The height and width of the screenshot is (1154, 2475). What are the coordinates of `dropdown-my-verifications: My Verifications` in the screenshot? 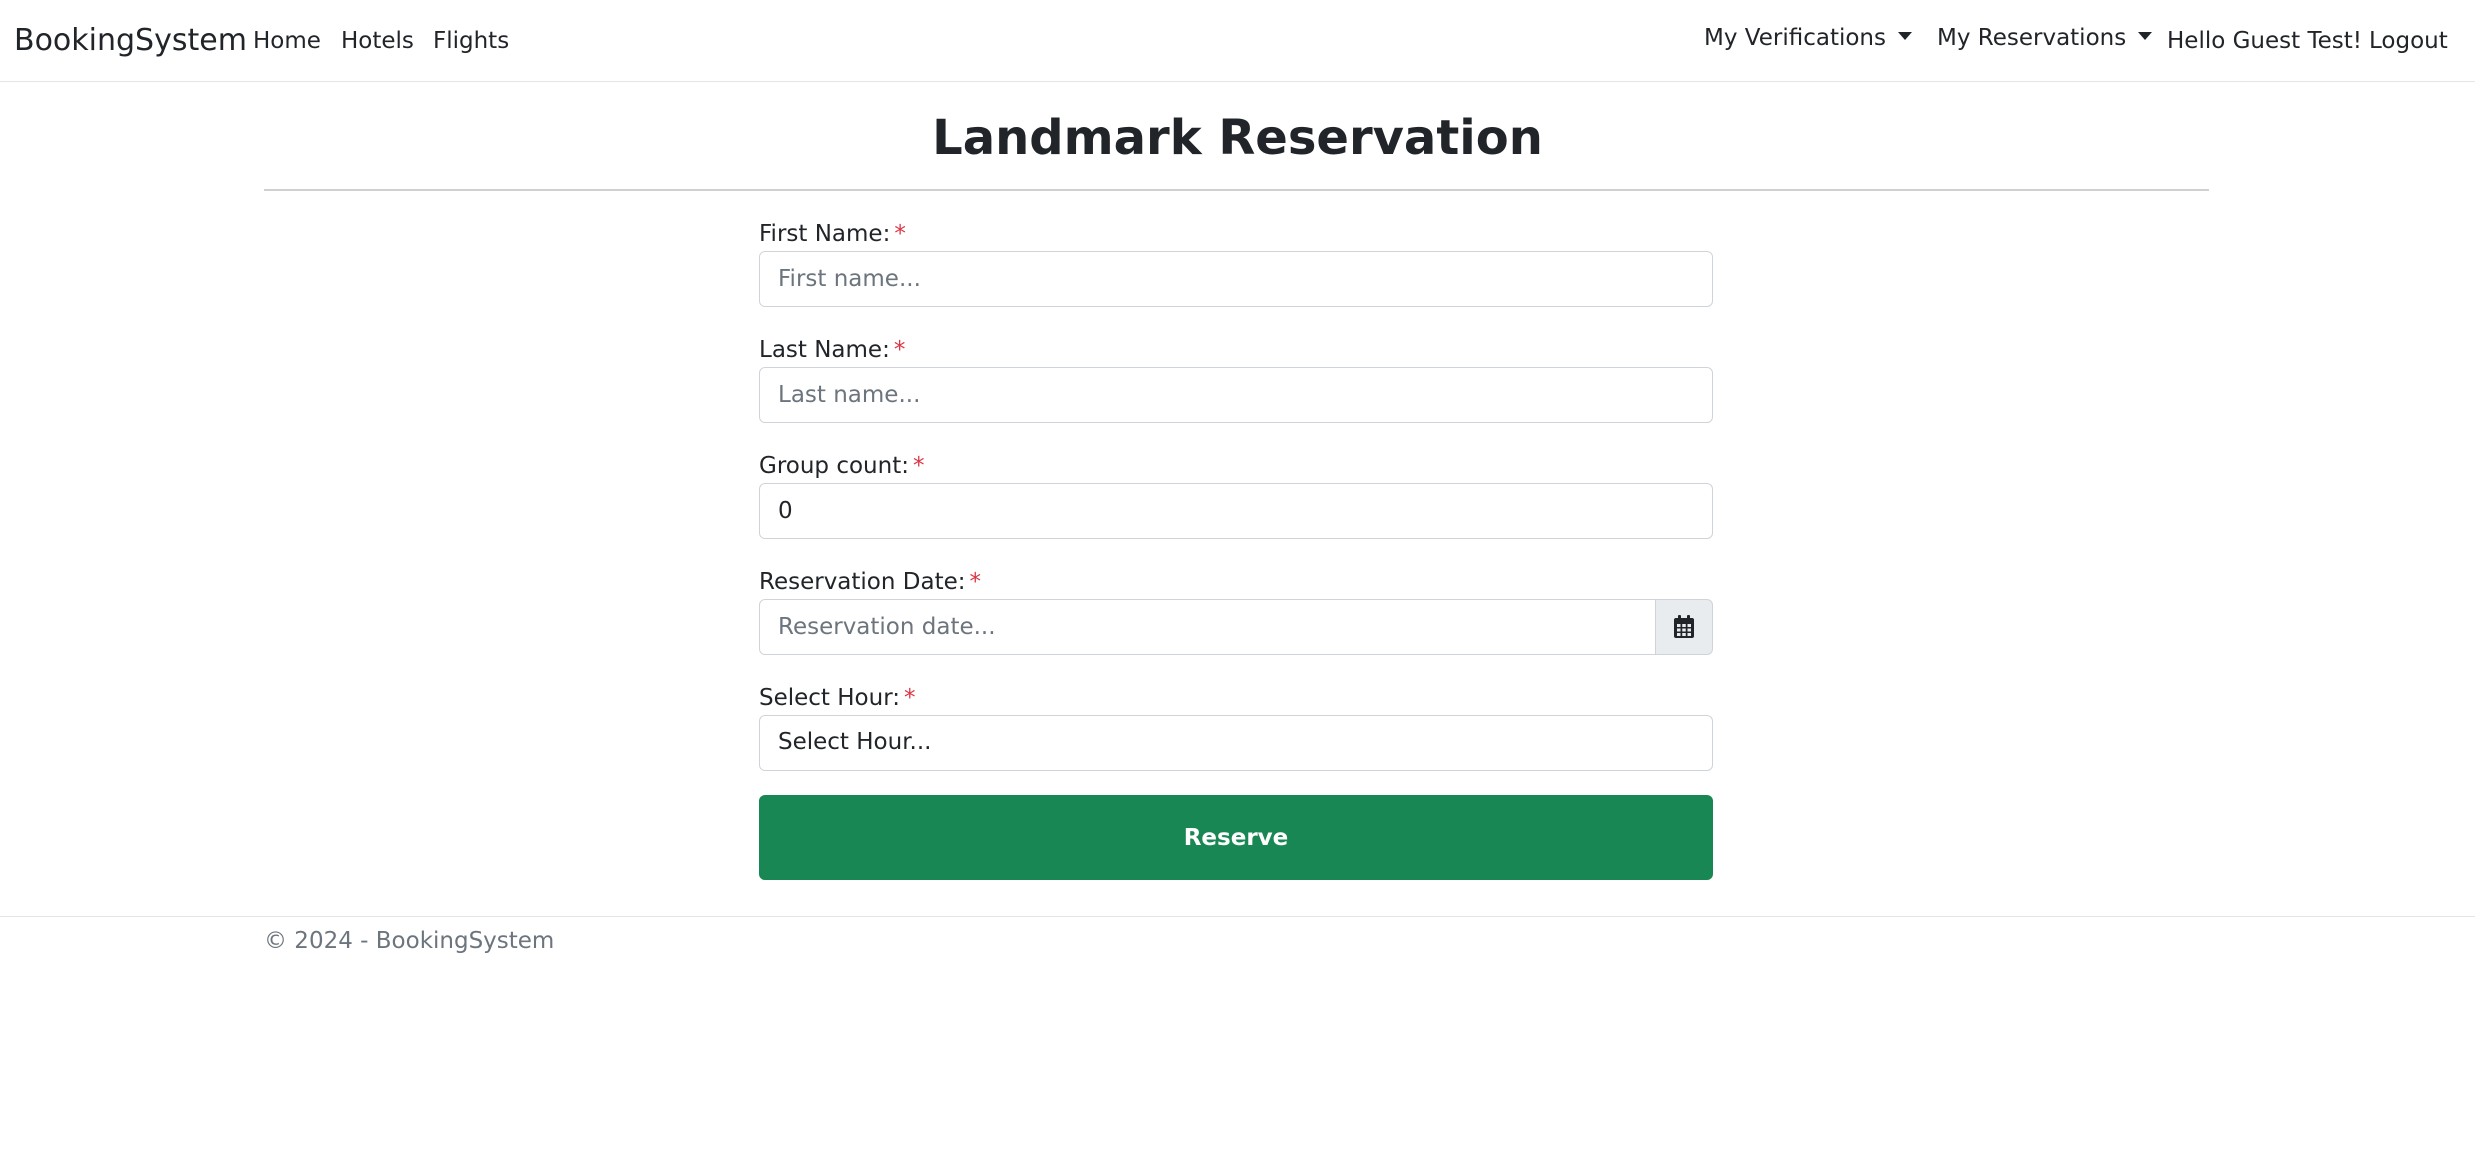 It's located at (1808, 38).